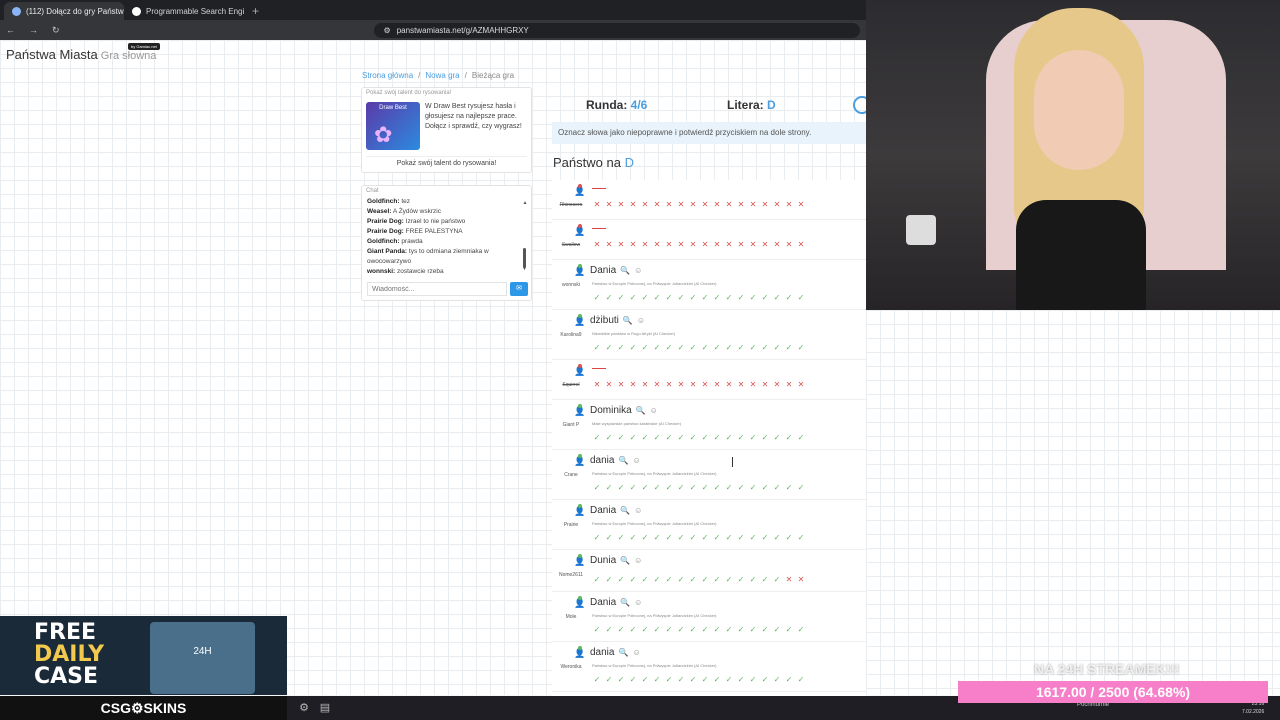 The image size is (1280, 720). I want to click on chat-message: Goldfinch: tez, so click(442, 202).